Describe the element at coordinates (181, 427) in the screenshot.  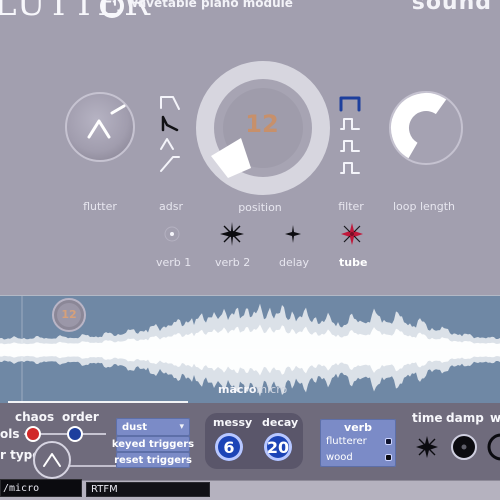
I see `chevron-down-icon: ▾` at that location.